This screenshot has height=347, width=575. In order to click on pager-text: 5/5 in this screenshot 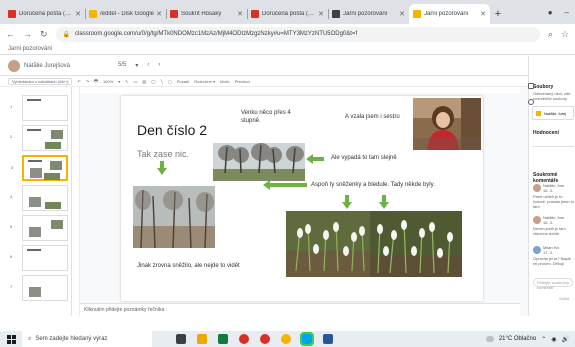, I will do `click(122, 65)`.